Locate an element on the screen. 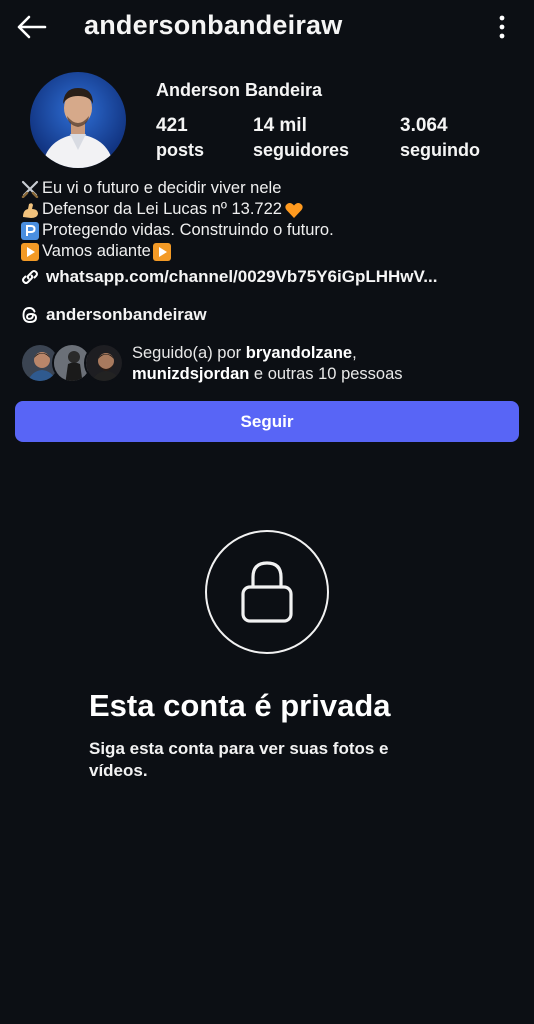  bio-line: Eu vi o futuro e decidir viver nele is located at coordinates (177, 188).